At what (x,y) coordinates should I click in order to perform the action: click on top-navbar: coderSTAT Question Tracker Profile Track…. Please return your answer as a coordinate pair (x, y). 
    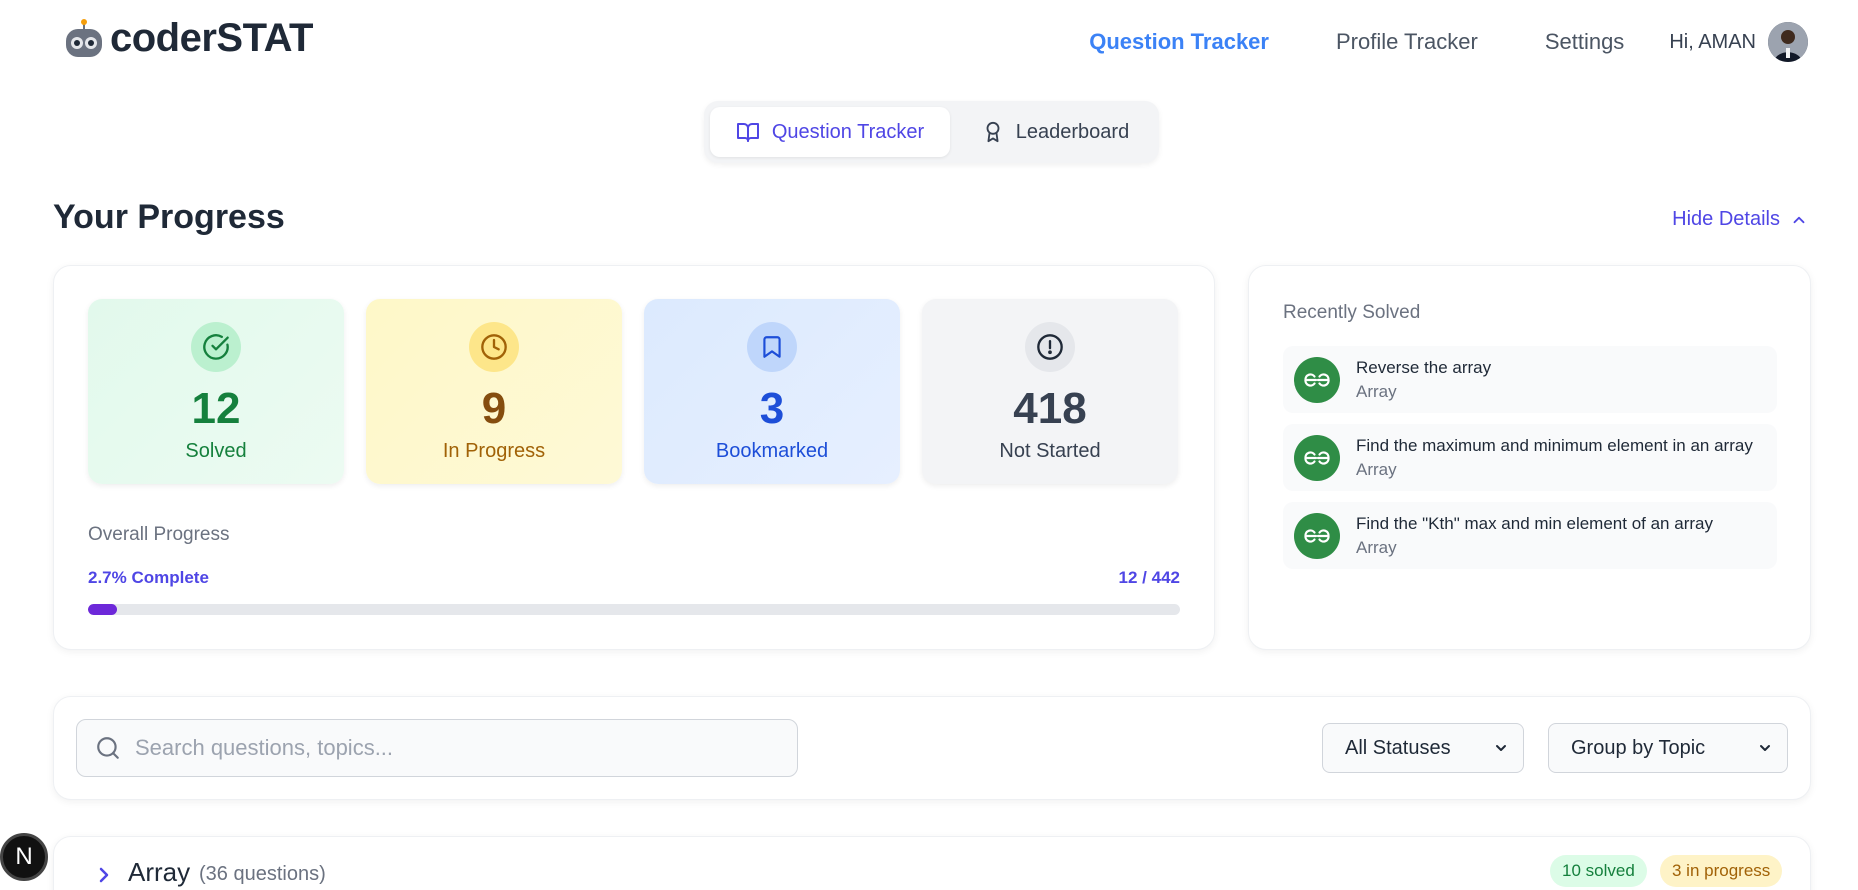
    Looking at the image, I should click on (929, 42).